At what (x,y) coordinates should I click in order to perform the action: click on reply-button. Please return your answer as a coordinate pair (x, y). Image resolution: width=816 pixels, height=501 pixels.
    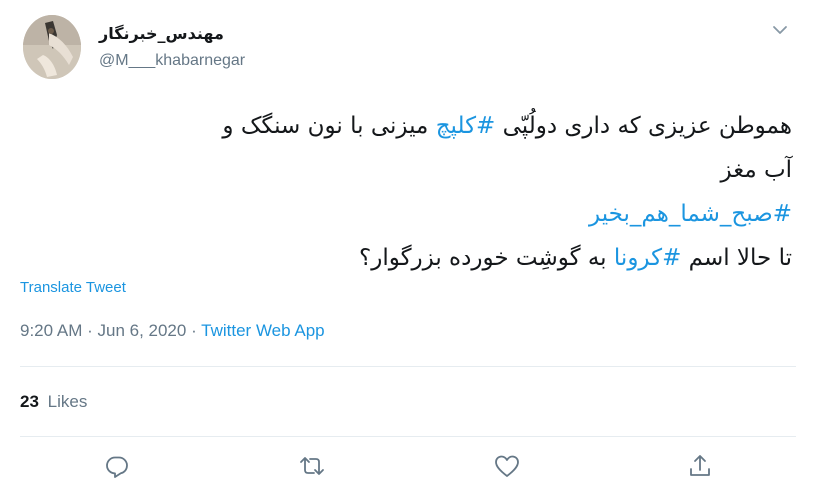
    Looking at the image, I should click on (117, 466).